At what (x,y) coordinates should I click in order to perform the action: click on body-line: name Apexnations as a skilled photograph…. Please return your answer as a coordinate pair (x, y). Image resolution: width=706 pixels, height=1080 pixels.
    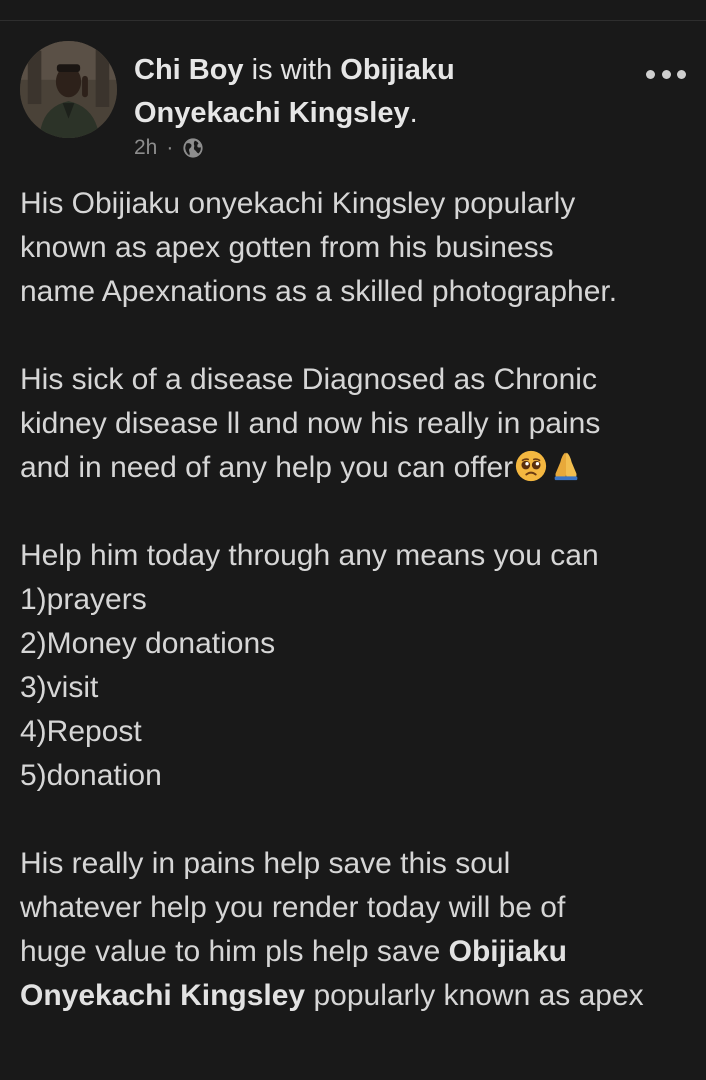
    Looking at the image, I should click on (319, 291).